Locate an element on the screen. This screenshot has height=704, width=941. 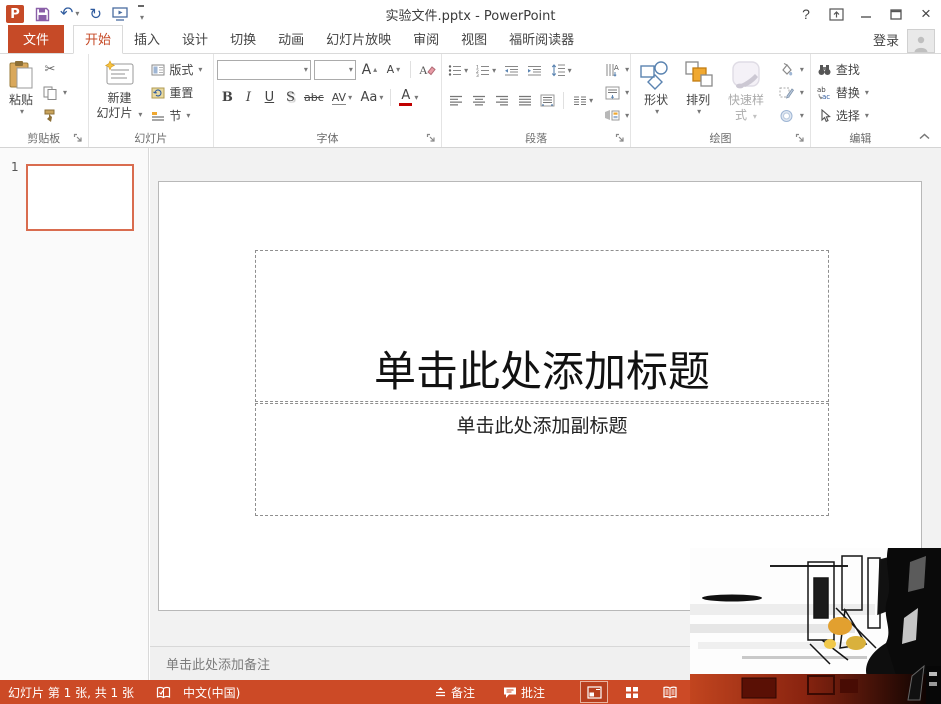
clear-formatting-button: A is located at coordinates (427, 69).